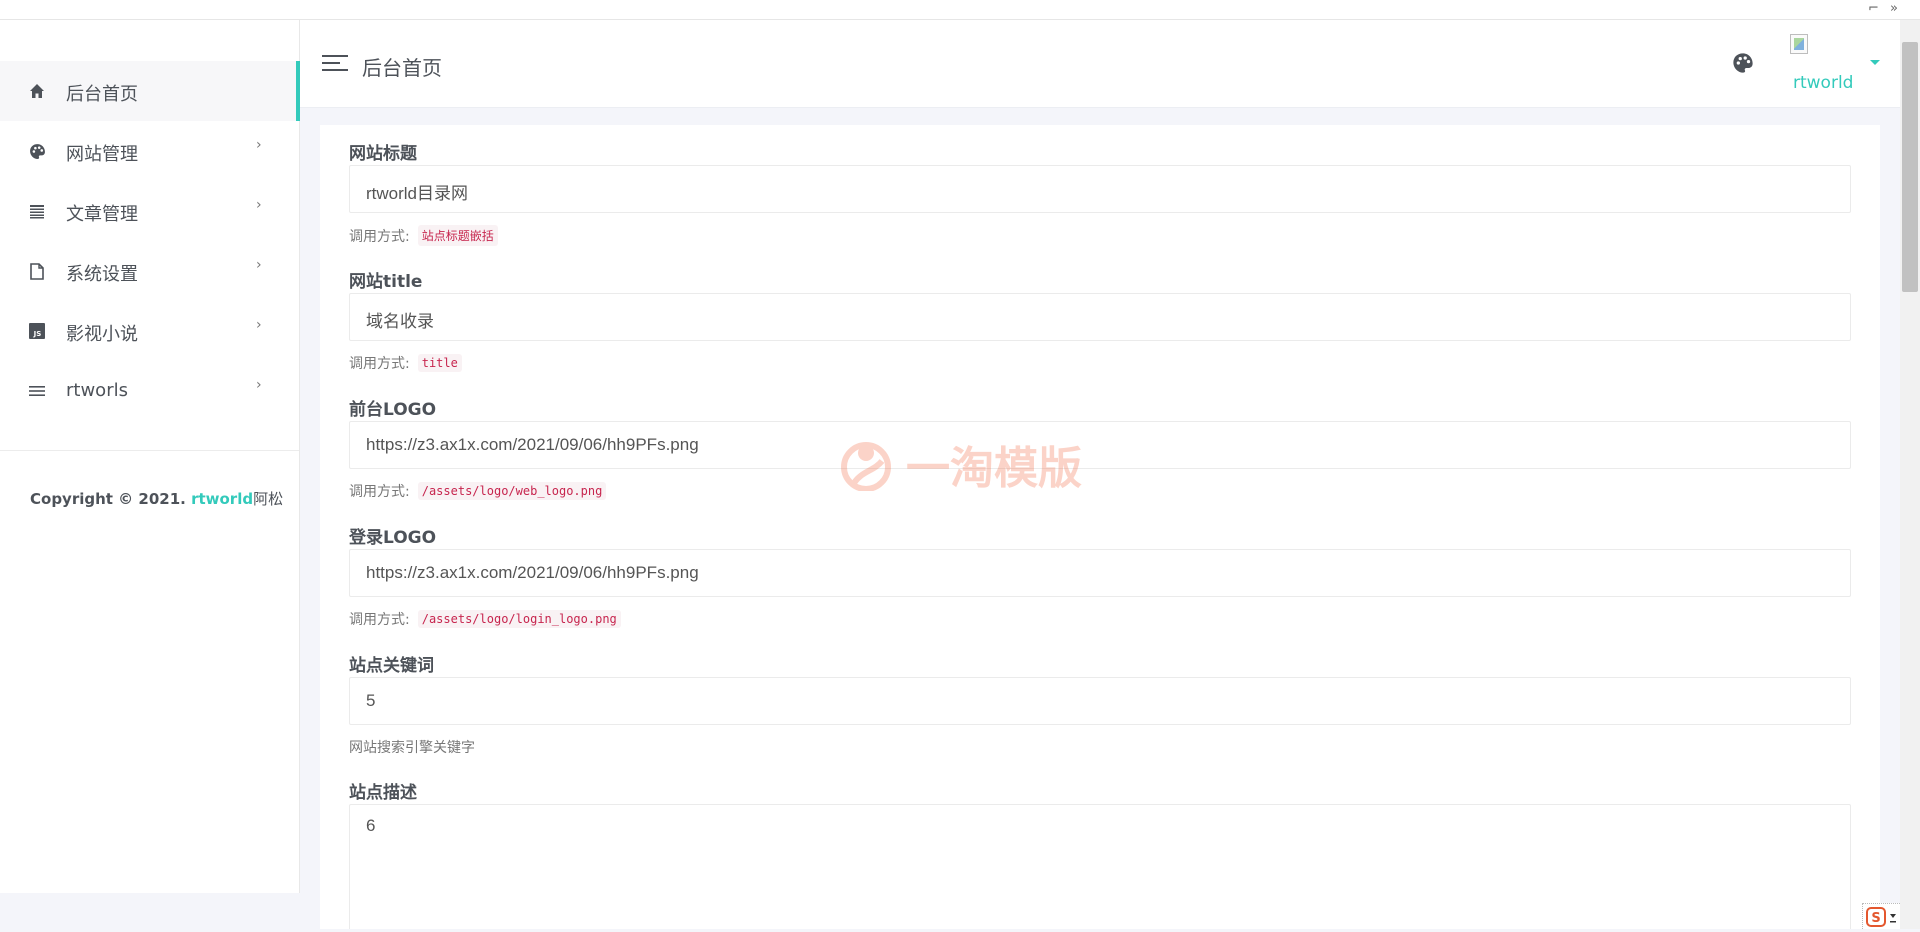 The height and width of the screenshot is (932, 1920). Describe the element at coordinates (37, 391) in the screenshot. I see `menu-icon` at that location.